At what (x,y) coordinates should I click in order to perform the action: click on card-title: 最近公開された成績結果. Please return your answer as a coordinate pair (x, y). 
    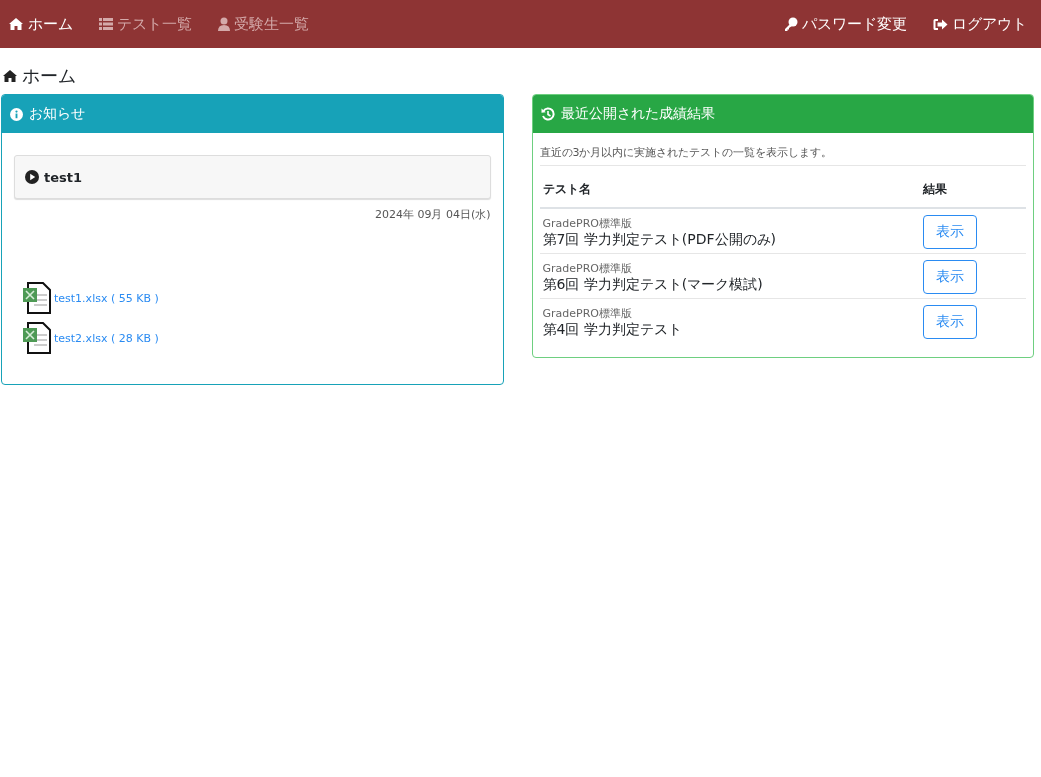
    Looking at the image, I should click on (637, 114).